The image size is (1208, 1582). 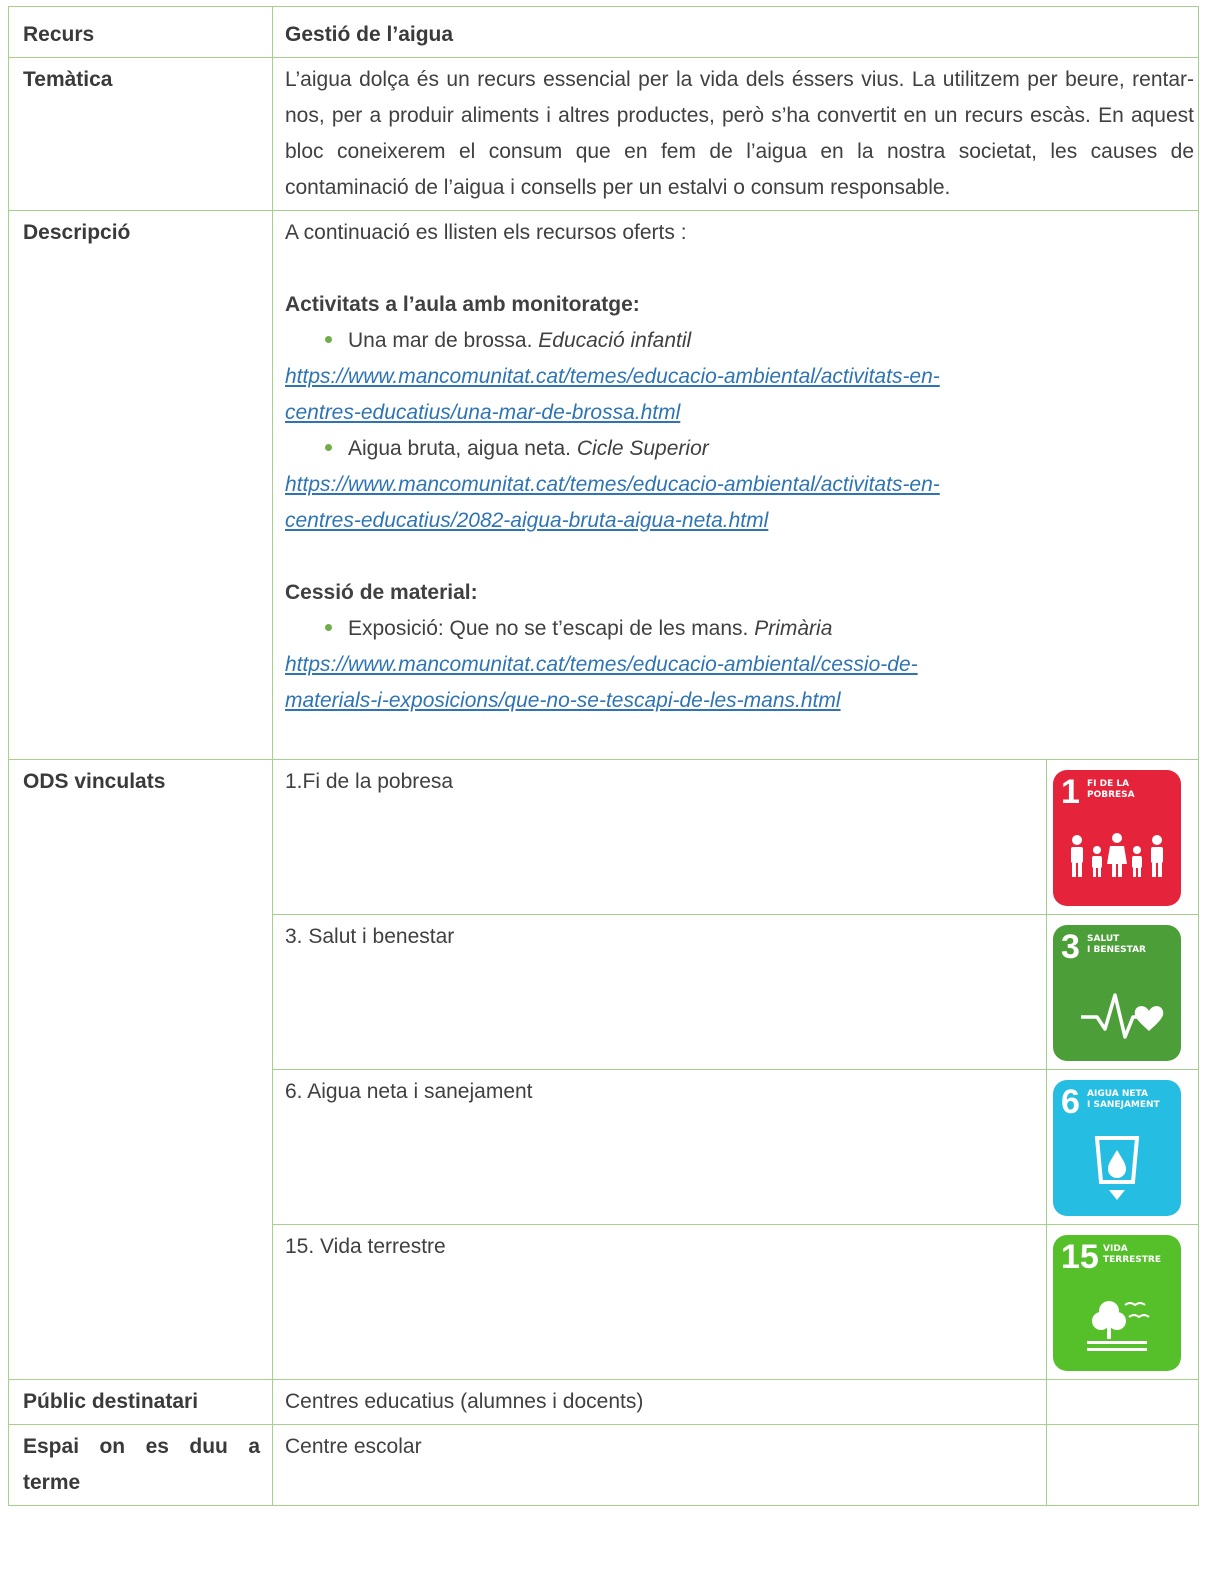 What do you see at coordinates (1117, 855) in the screenshot?
I see `family-icon` at bounding box center [1117, 855].